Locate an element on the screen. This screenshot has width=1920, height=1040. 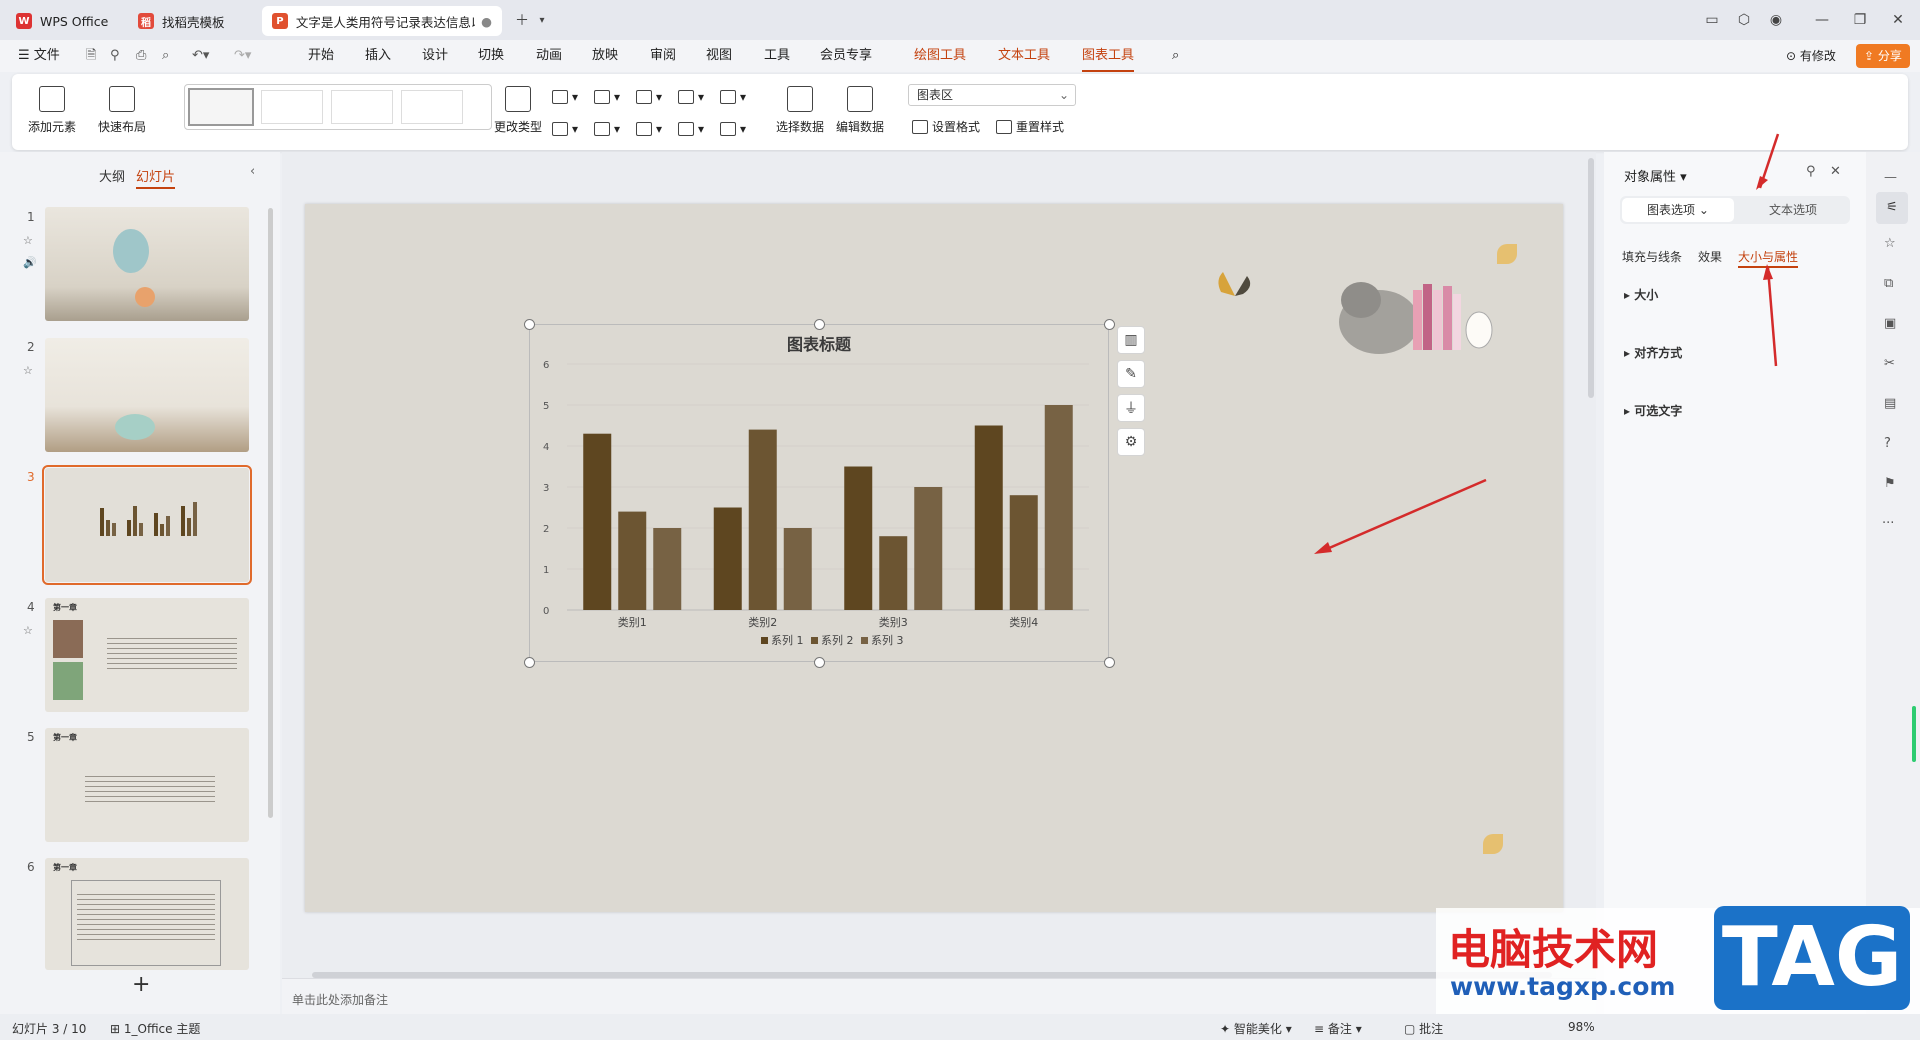
section-alt-text: ▸ 可选文字 is located at coordinates (1653, 410).